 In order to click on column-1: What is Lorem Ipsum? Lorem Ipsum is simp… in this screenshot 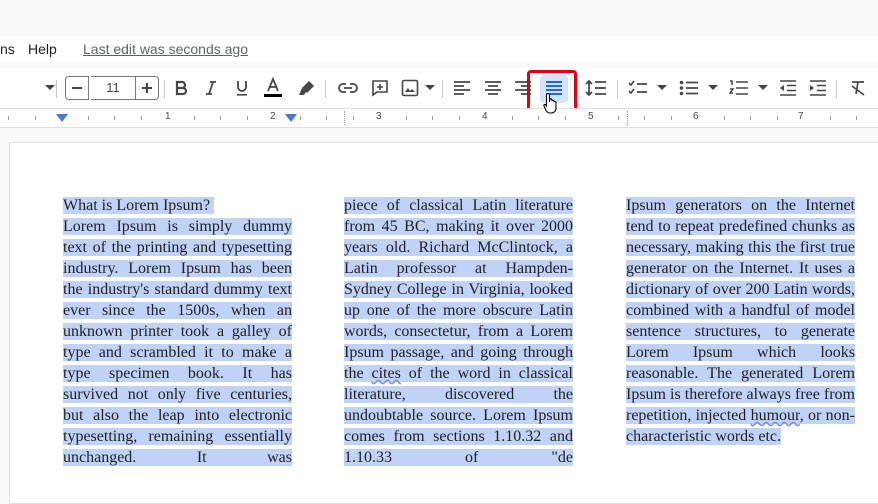, I will do `click(177, 331)`.